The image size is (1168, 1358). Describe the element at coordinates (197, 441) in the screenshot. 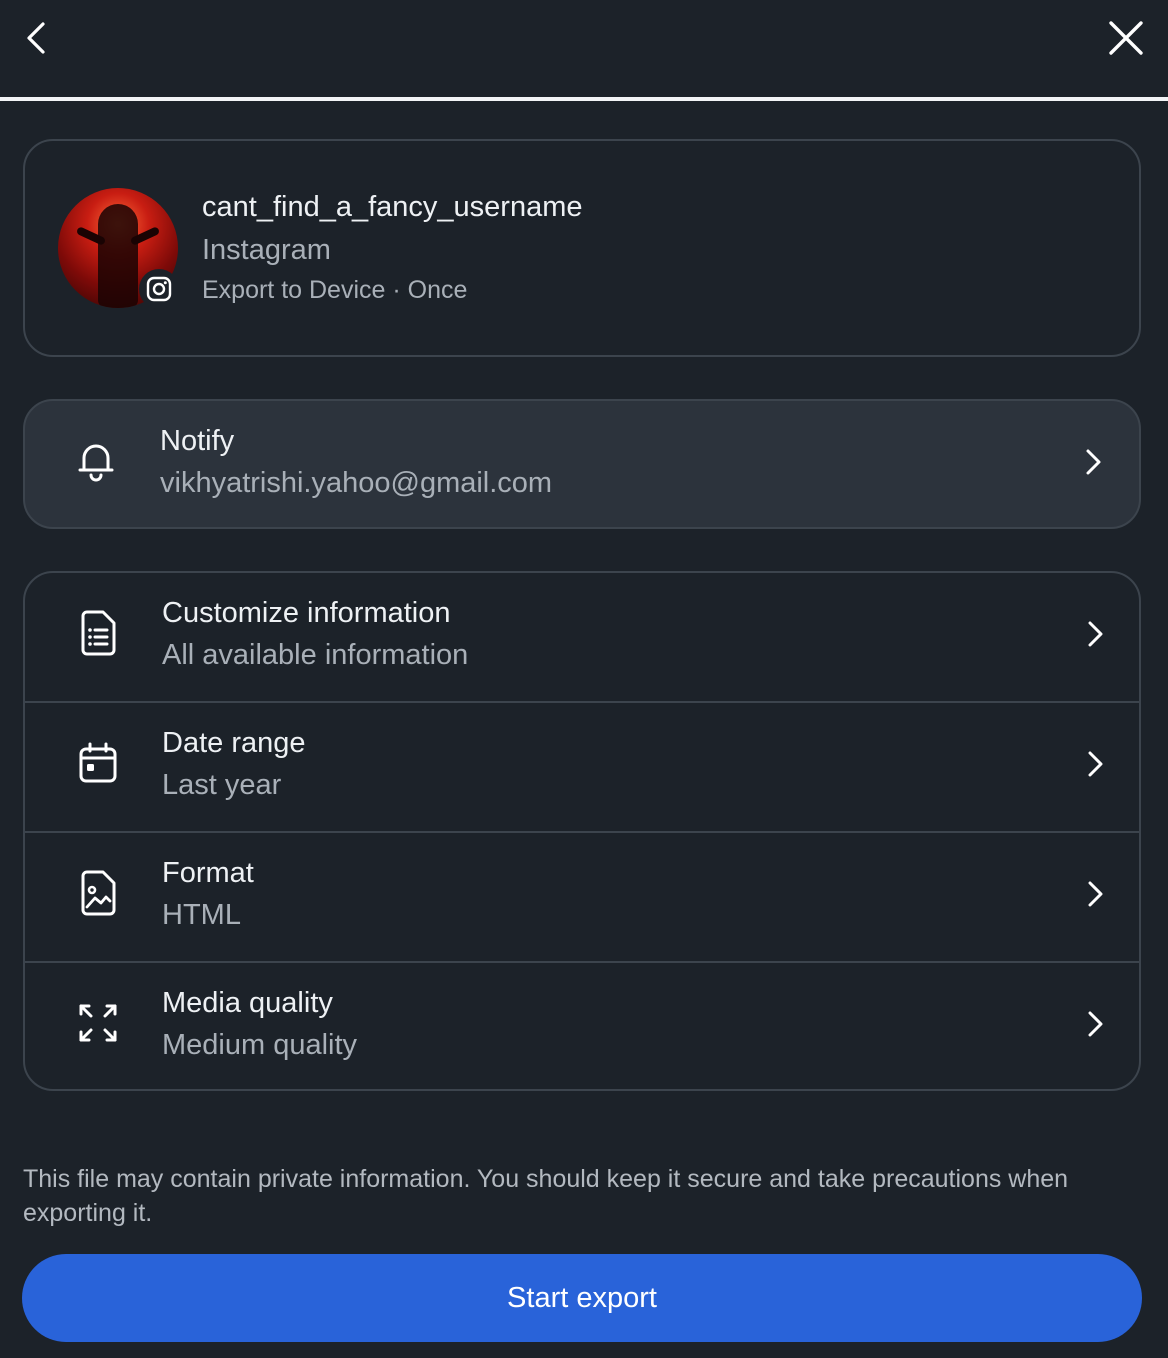

I see `notify-title: Notify` at that location.